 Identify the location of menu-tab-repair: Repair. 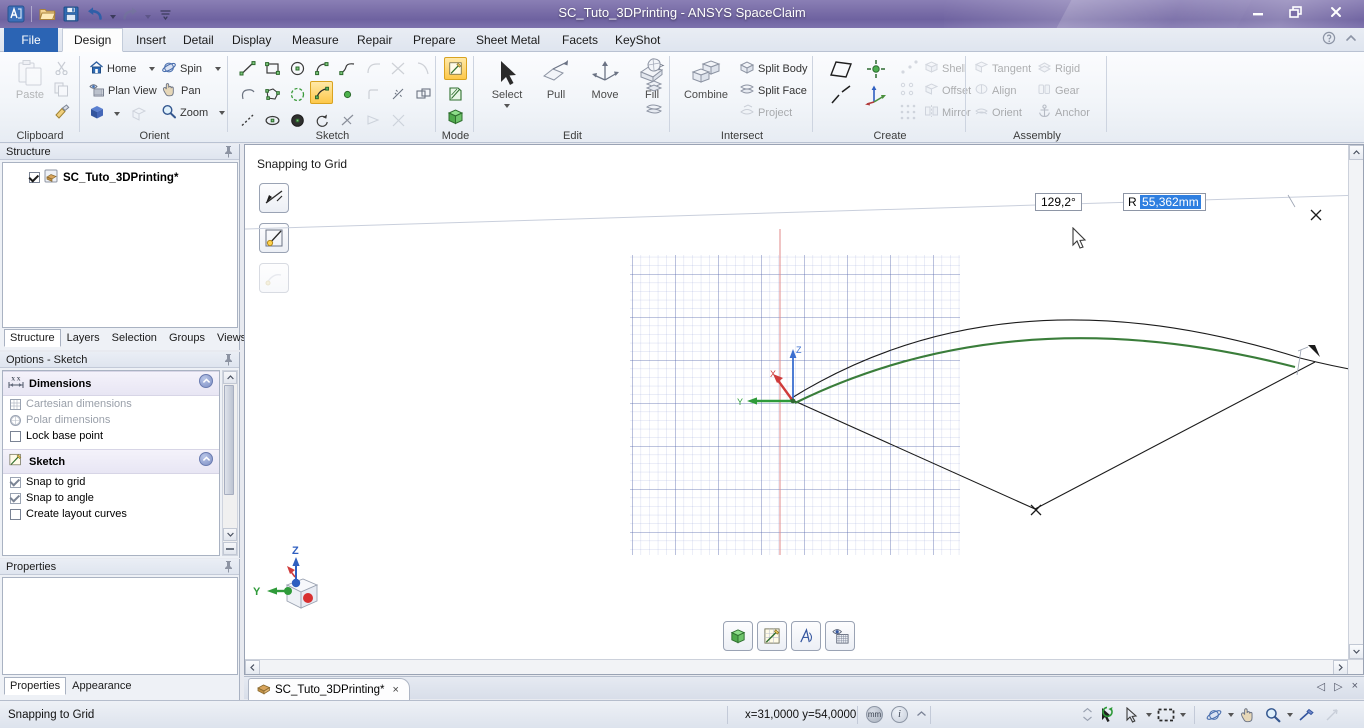
(374, 40).